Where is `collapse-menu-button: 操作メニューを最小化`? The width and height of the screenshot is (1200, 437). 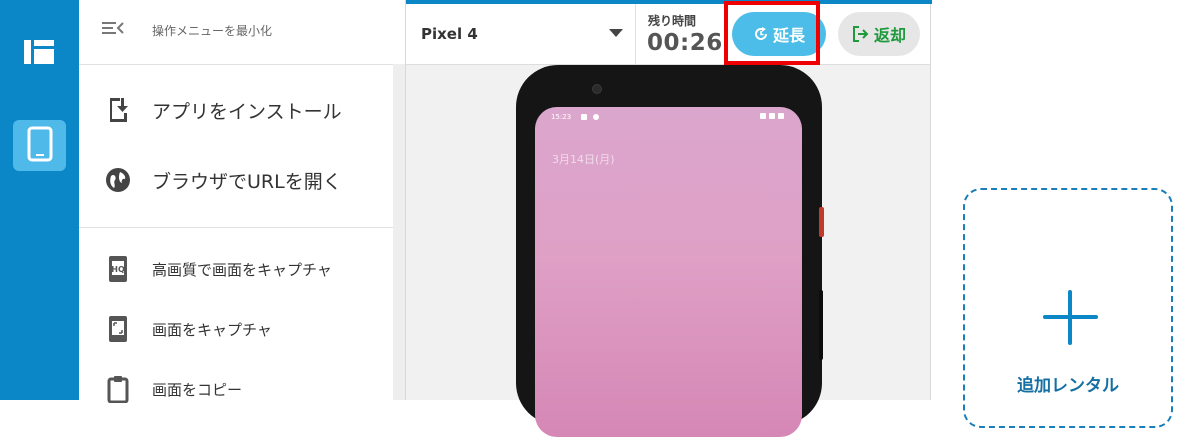
collapse-menu-button: 操作メニューを最小化 is located at coordinates (186, 30).